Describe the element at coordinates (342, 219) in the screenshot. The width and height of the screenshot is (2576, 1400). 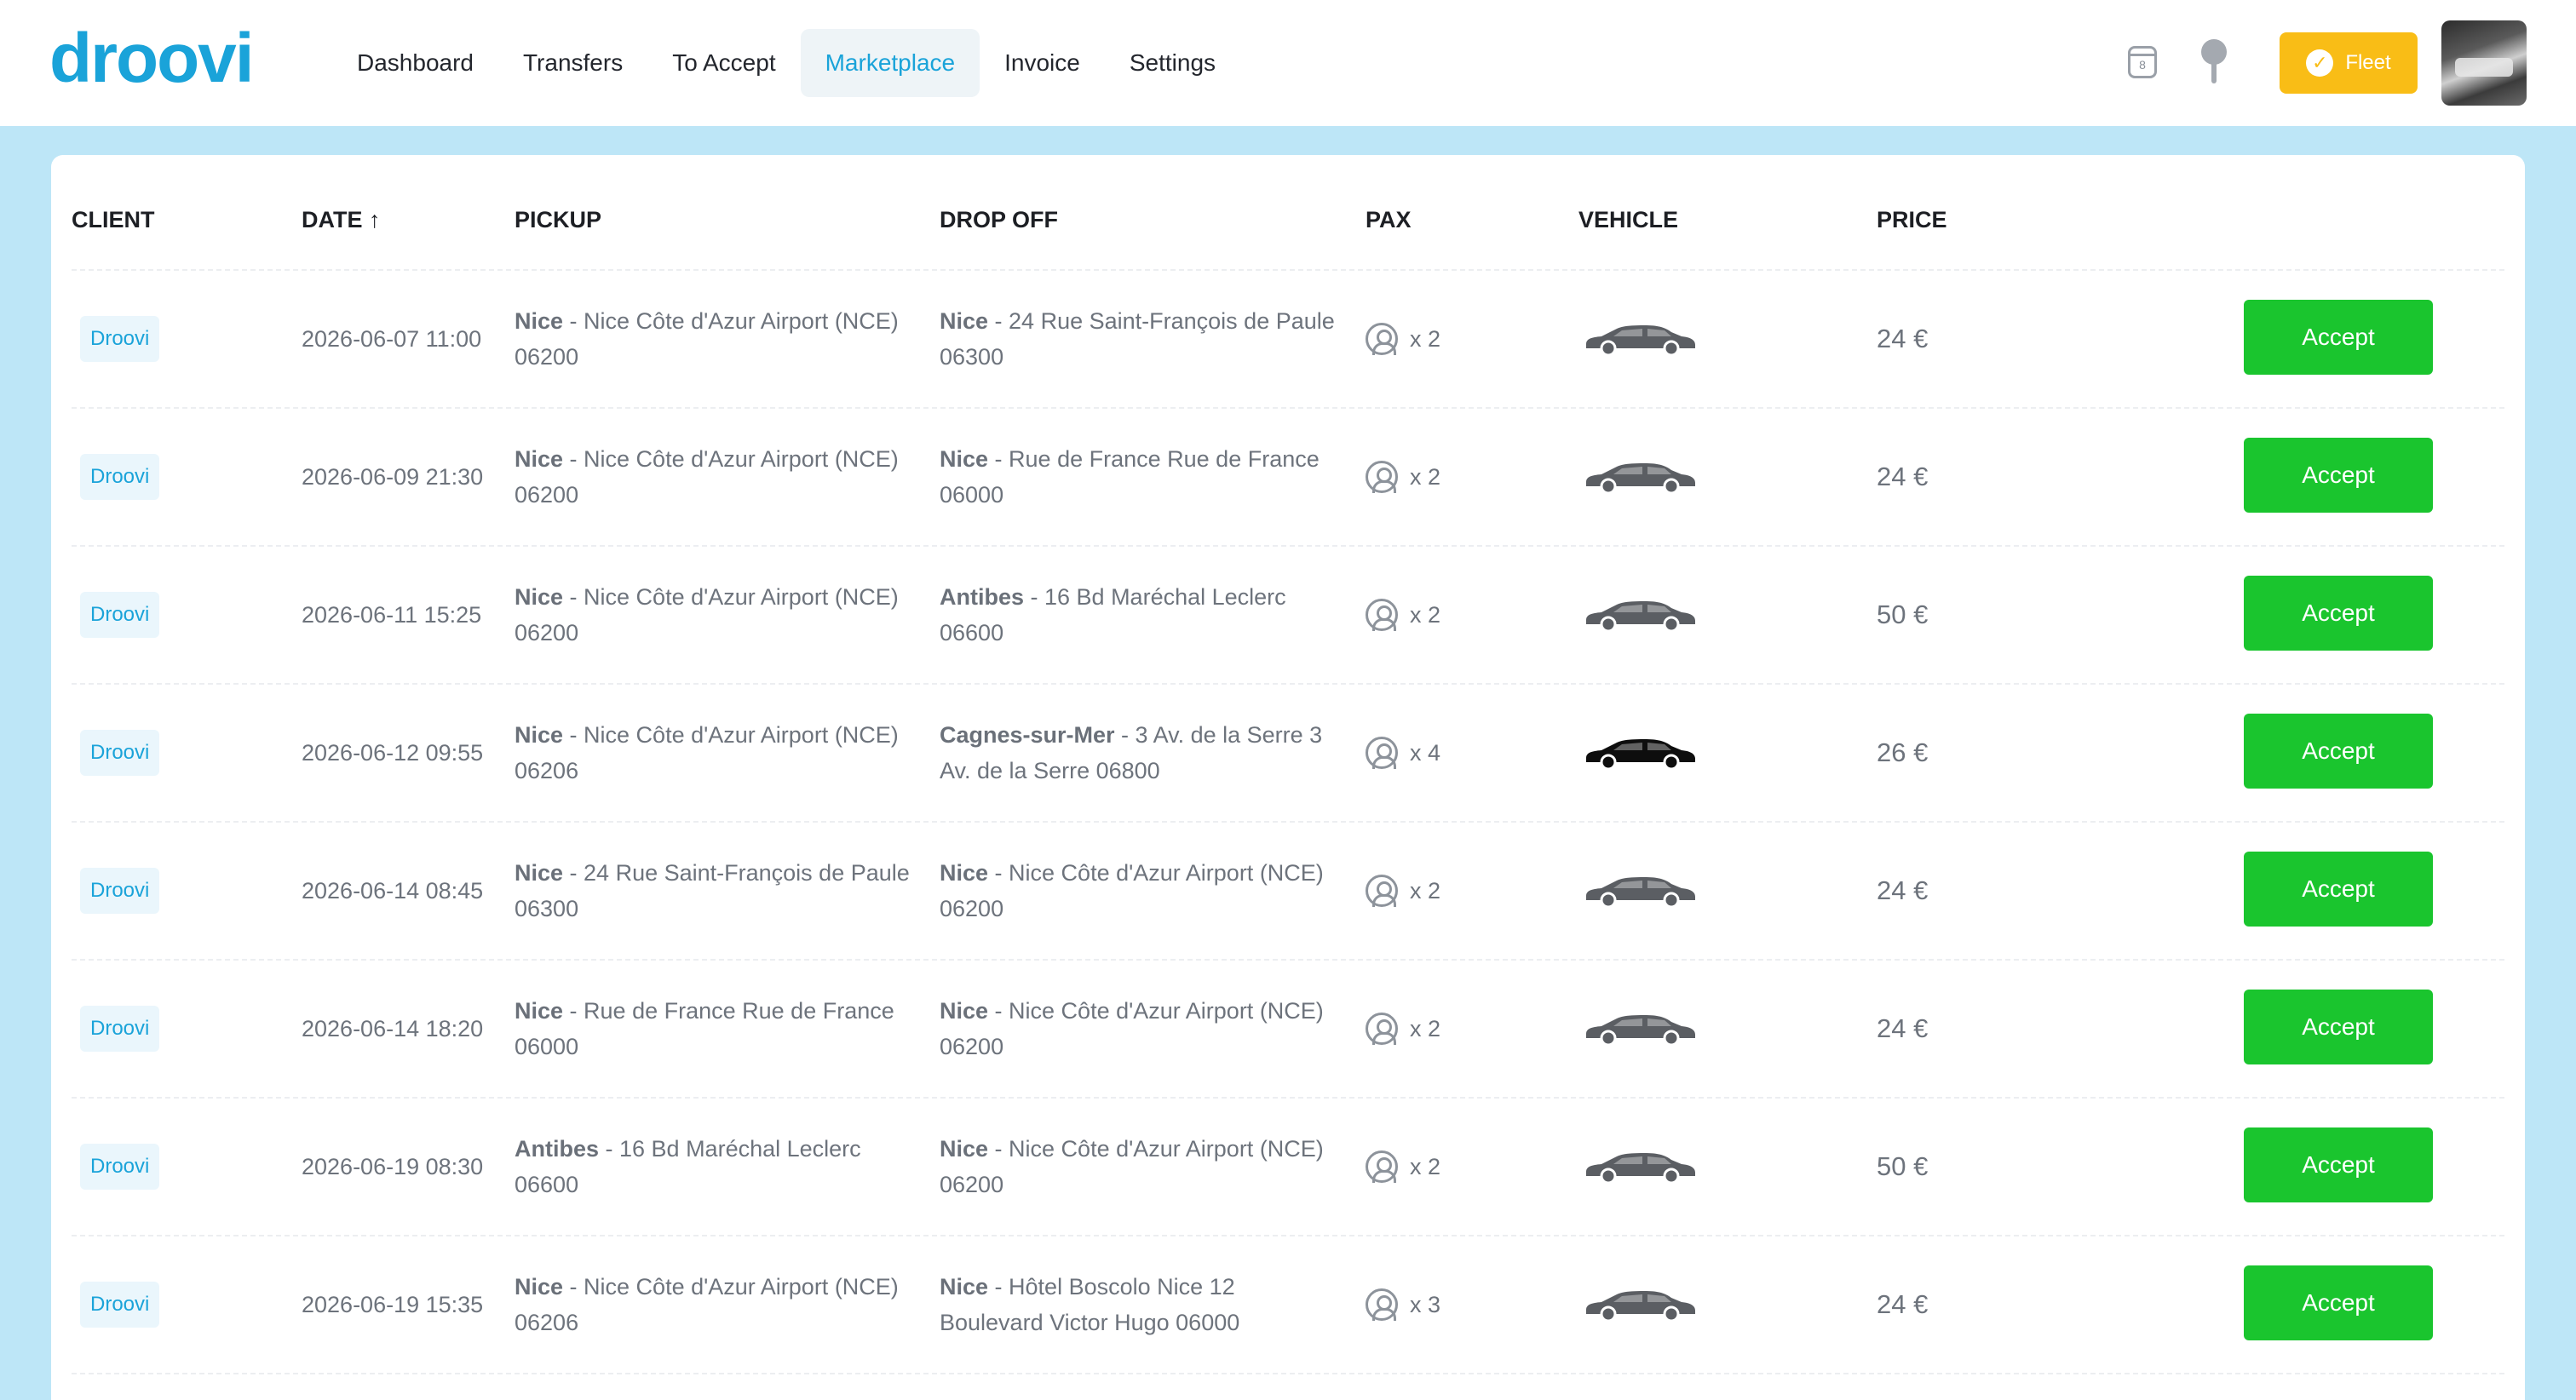
I see `col-date-sort: DATE ↑` at that location.